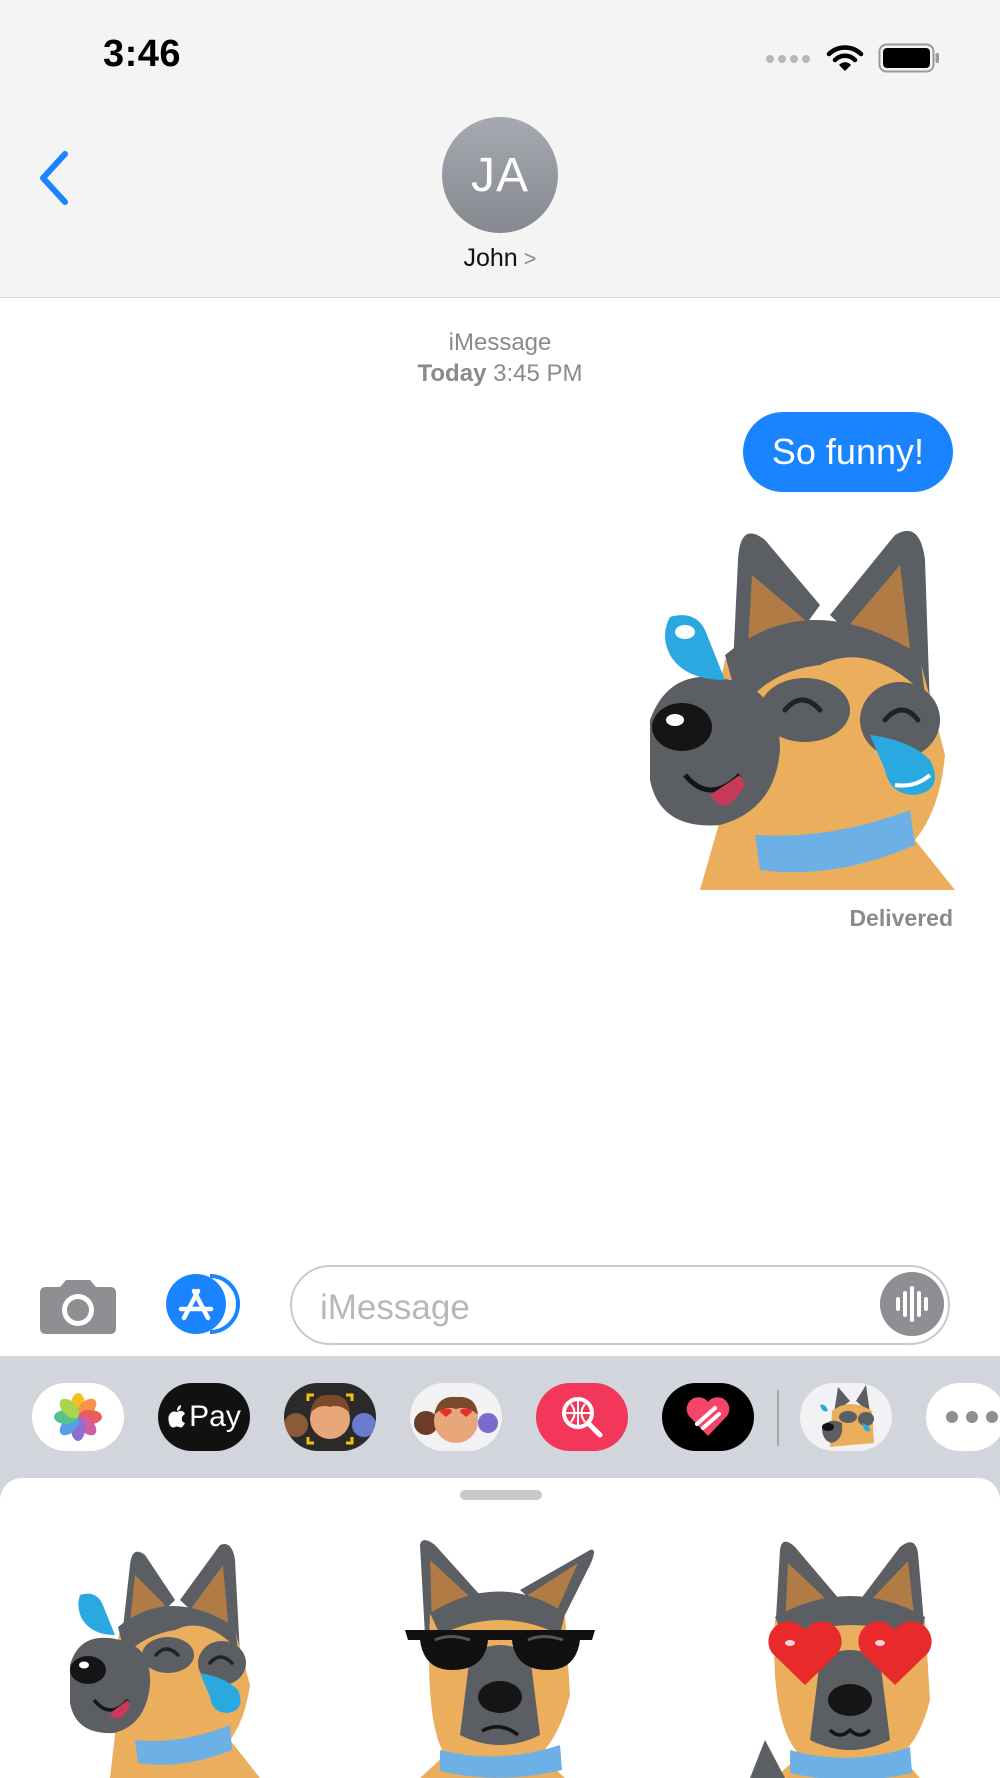 This screenshot has height=1778, width=1000. What do you see at coordinates (845, 58) in the screenshot?
I see `wifi-icon` at bounding box center [845, 58].